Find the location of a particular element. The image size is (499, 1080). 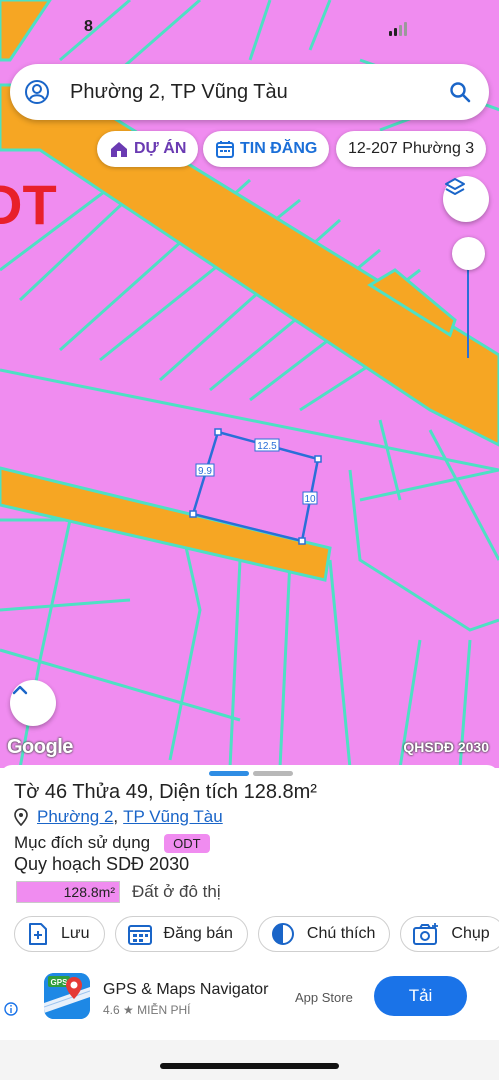

edge-label-left-text: 9.9 is located at coordinates (205, 471).